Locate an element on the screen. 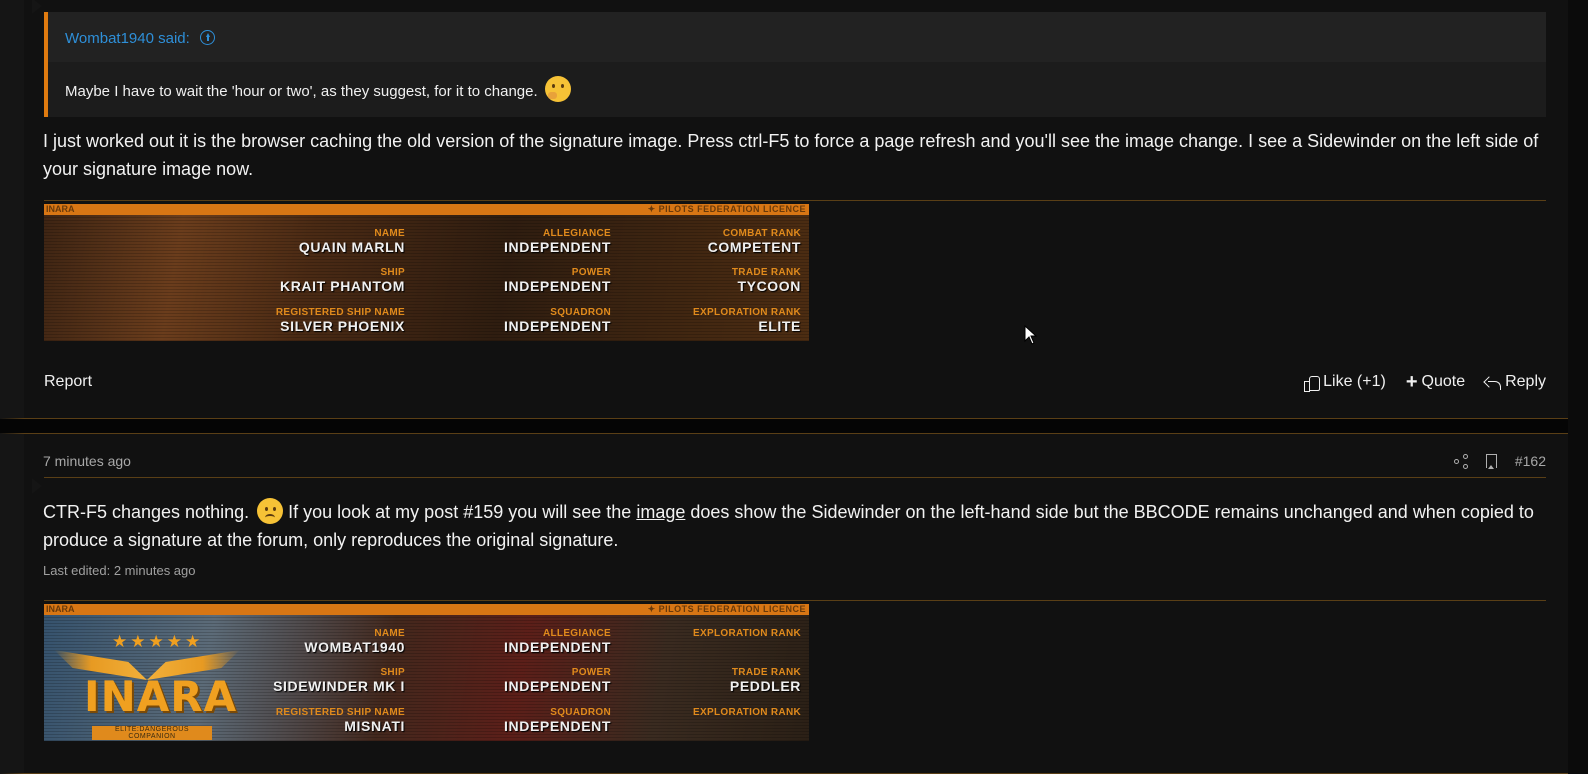 The height and width of the screenshot is (774, 1588). last-edited: Last edited: 2 minutes ago is located at coordinates (119, 570).